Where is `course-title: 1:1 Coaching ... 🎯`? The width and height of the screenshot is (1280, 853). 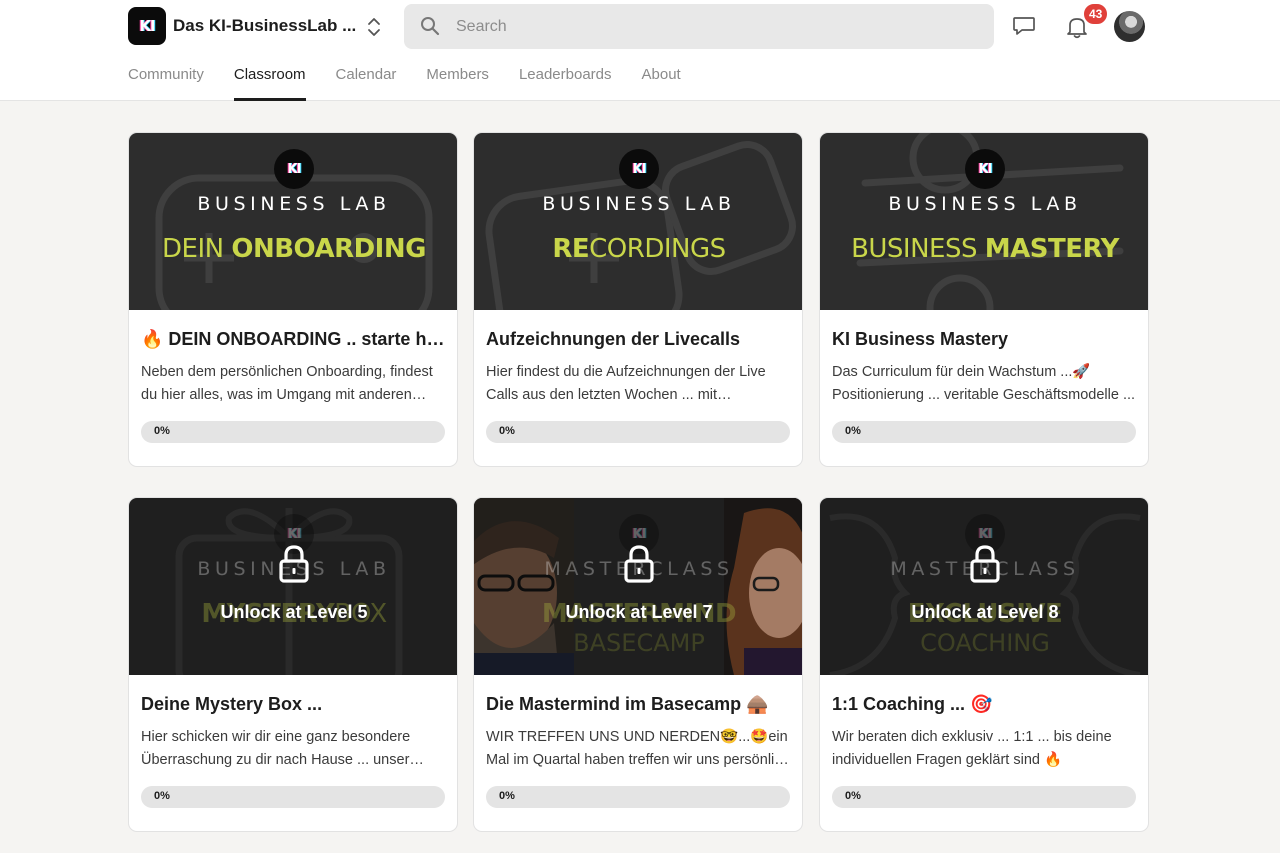
course-title: 1:1 Coaching ... 🎯 is located at coordinates (912, 704).